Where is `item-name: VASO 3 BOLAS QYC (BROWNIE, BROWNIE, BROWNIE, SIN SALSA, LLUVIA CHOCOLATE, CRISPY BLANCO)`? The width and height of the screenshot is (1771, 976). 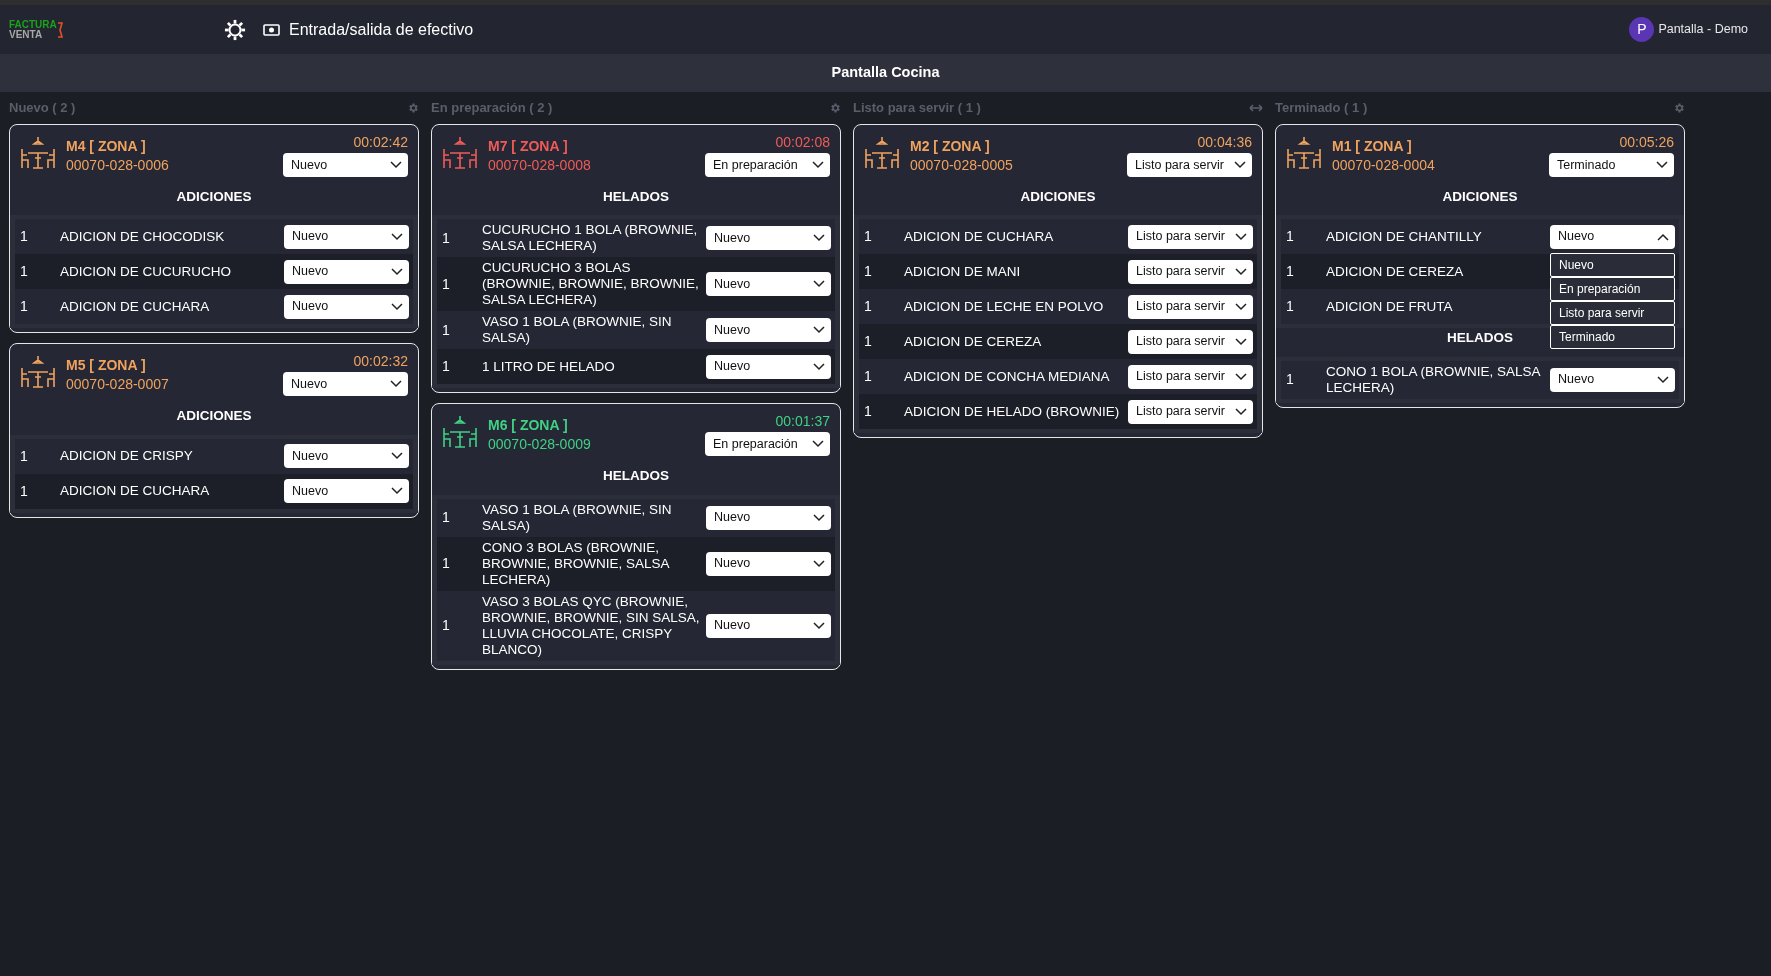 item-name: VASO 3 BOLAS QYC (BROWNIE, BROWNIE, BROWNIE, SIN SALSA, LLUVIA CHOCOLATE, CRISPY BLANCO) is located at coordinates (591, 625).